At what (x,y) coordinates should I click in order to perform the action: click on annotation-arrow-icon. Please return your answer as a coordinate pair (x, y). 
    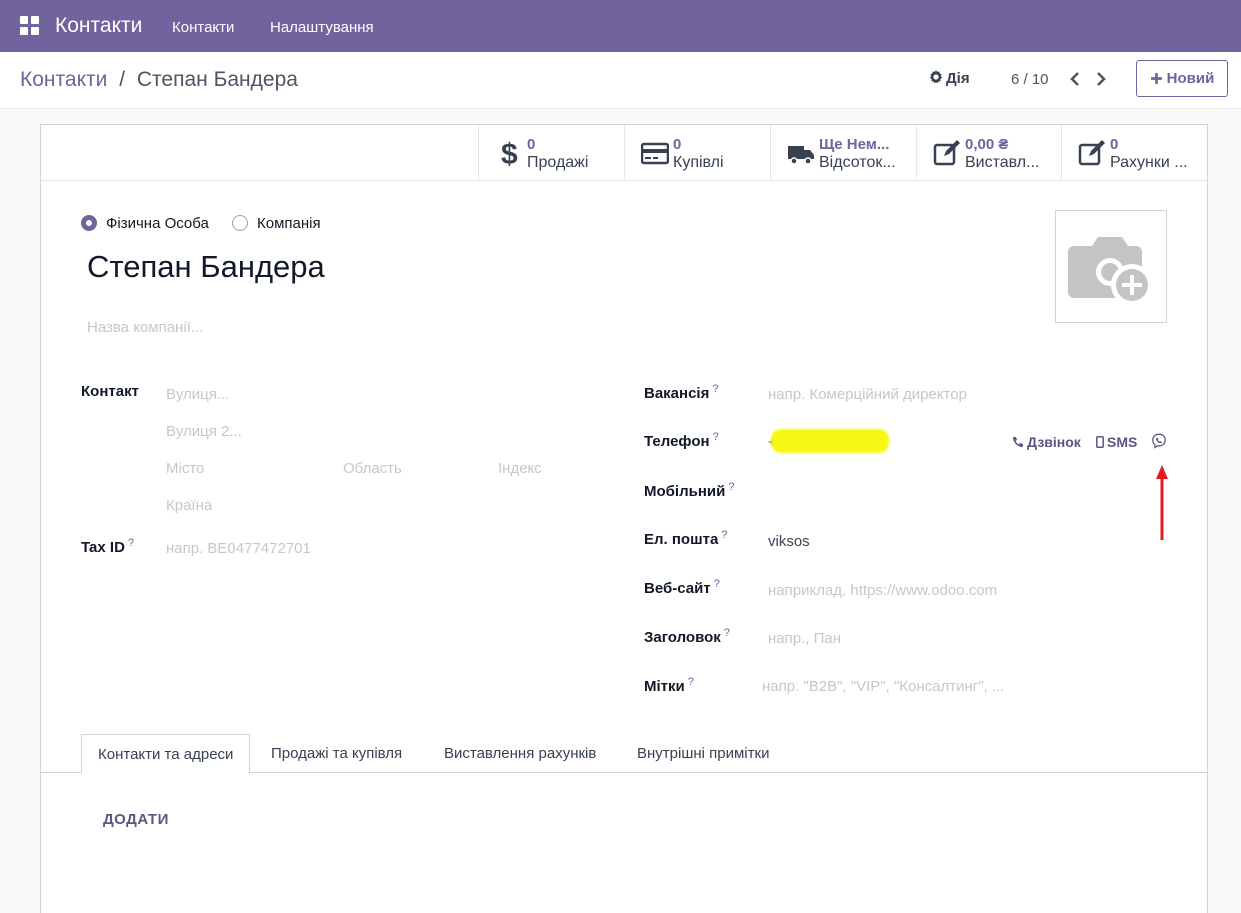
    Looking at the image, I should click on (1162, 502).